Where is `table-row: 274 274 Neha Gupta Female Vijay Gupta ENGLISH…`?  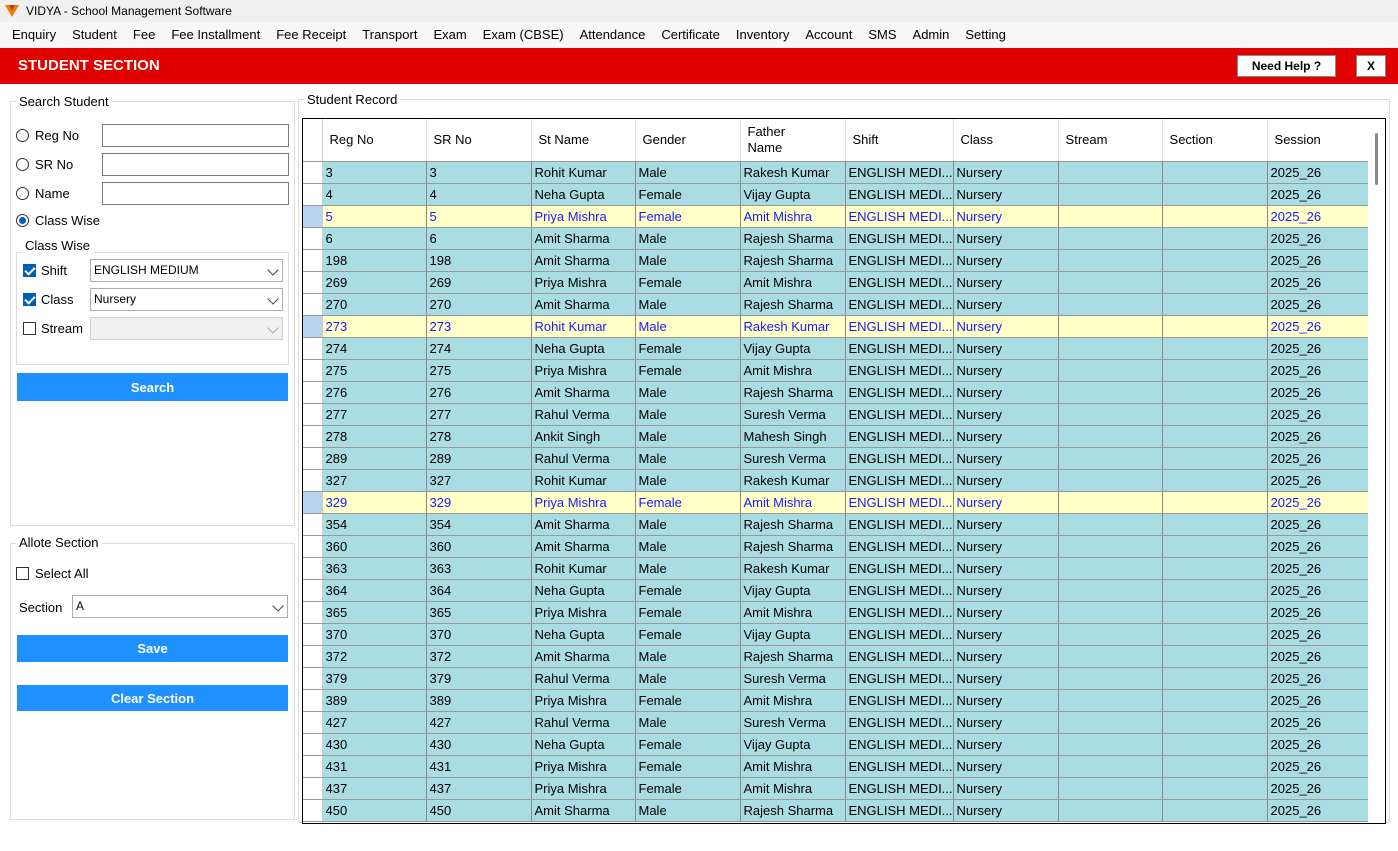 table-row: 274 274 Neha Gupta Female Vijay Gupta ENGLISH… is located at coordinates (838, 348).